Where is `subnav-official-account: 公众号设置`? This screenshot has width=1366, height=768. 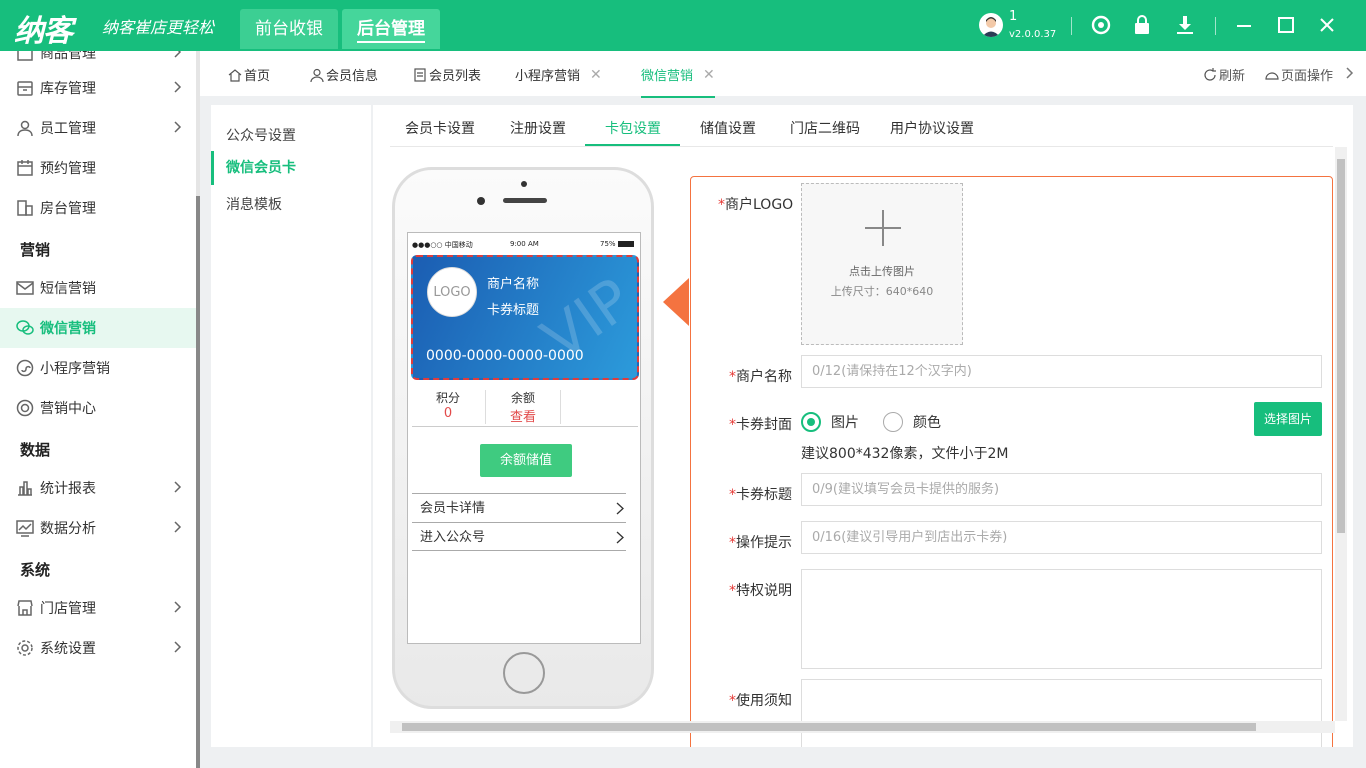
subnav-official-account: 公众号设置 is located at coordinates (291, 135).